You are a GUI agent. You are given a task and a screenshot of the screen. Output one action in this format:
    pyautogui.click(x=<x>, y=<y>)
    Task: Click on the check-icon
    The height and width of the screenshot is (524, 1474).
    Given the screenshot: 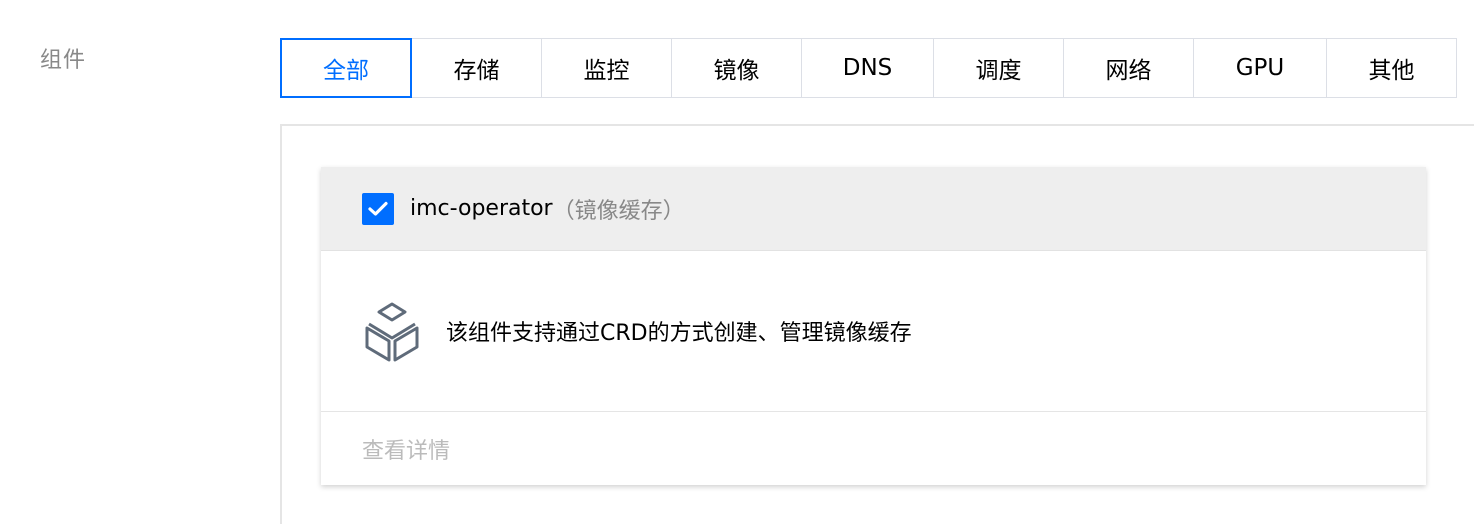 What is the action you would take?
    pyautogui.click(x=378, y=208)
    